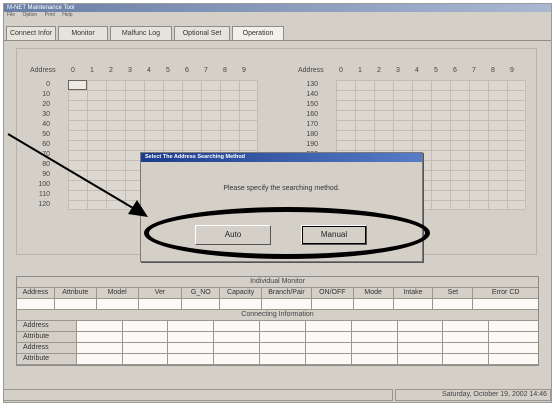  I want to click on menu-option: Option, so click(29, 15).